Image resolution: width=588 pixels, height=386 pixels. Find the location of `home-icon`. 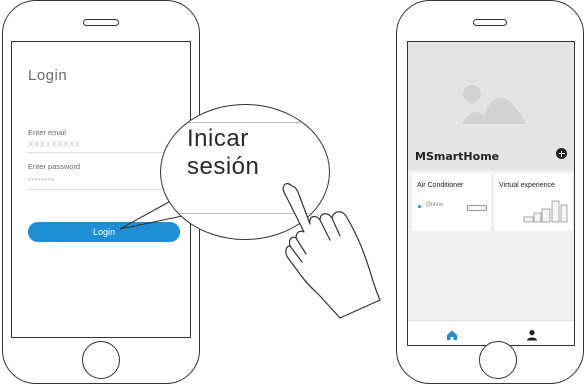

home-icon is located at coordinates (452, 335).